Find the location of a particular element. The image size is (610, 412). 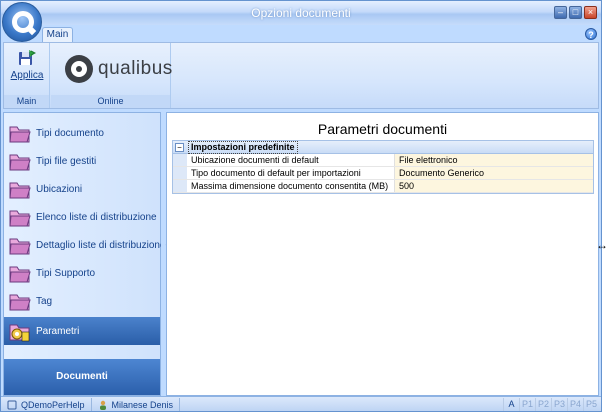

property-value: Documento Generico is located at coordinates (494, 173).